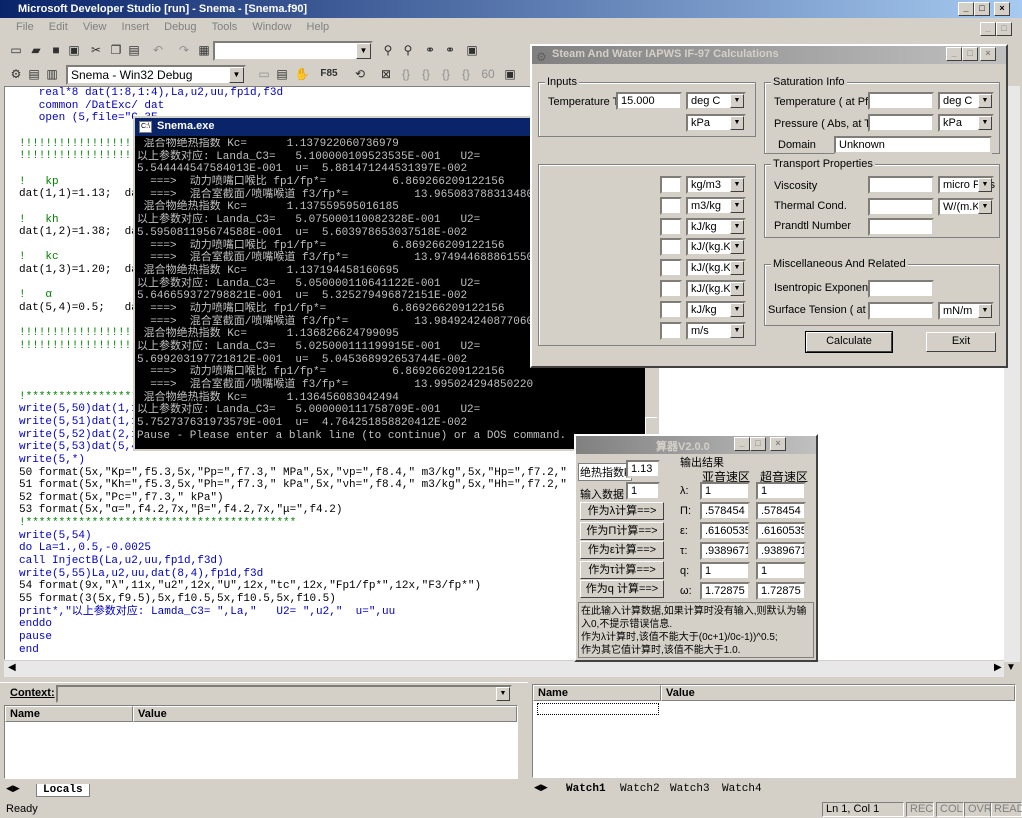 This screenshot has width=1022, height=818. Describe the element at coordinates (1004, 29) in the screenshot. I see `child-restore-icon: □` at that location.